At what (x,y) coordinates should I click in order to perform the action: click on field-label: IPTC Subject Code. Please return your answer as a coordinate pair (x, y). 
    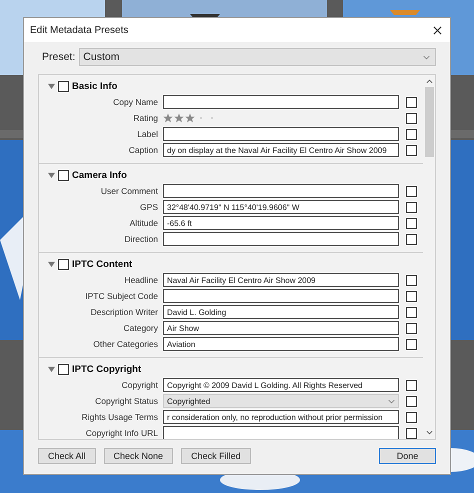
    Looking at the image, I should click on (121, 296).